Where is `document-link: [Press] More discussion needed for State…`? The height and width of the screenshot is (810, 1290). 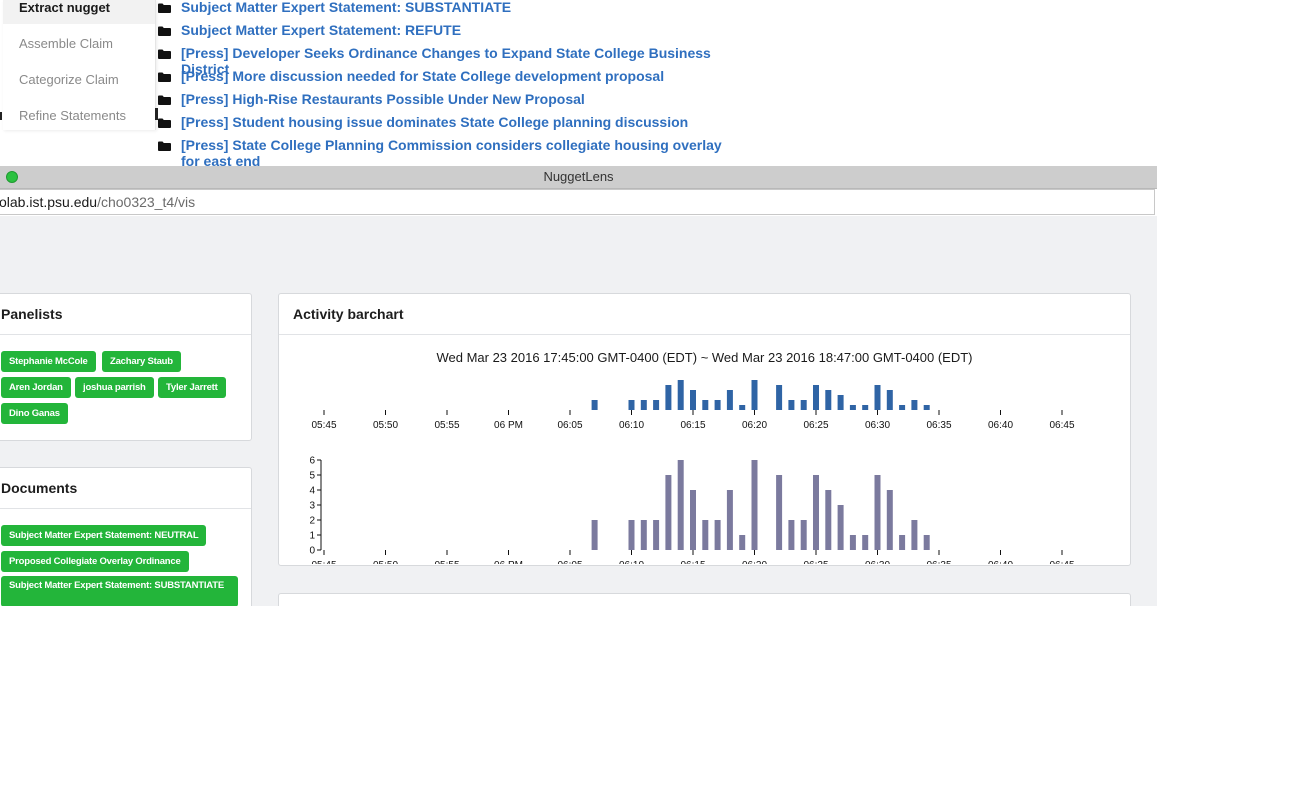
document-link: [Press] More discussion needed for State… is located at coordinates (461, 76).